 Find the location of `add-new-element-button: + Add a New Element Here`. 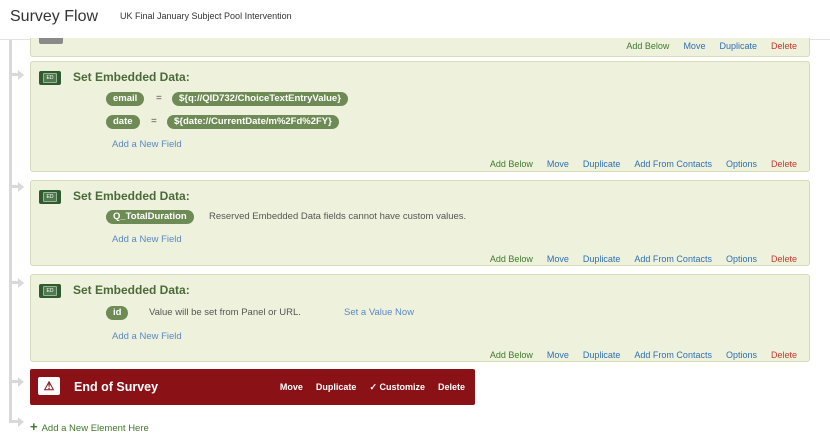

add-new-element-button: + Add a New Element Here is located at coordinates (89, 426).